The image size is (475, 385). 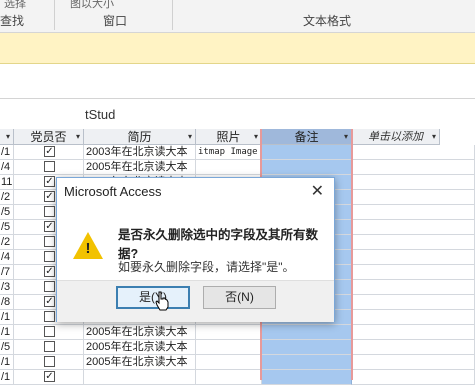 What do you see at coordinates (153, 297) in the screenshot?
I see `yes-button: 是(Y)` at bounding box center [153, 297].